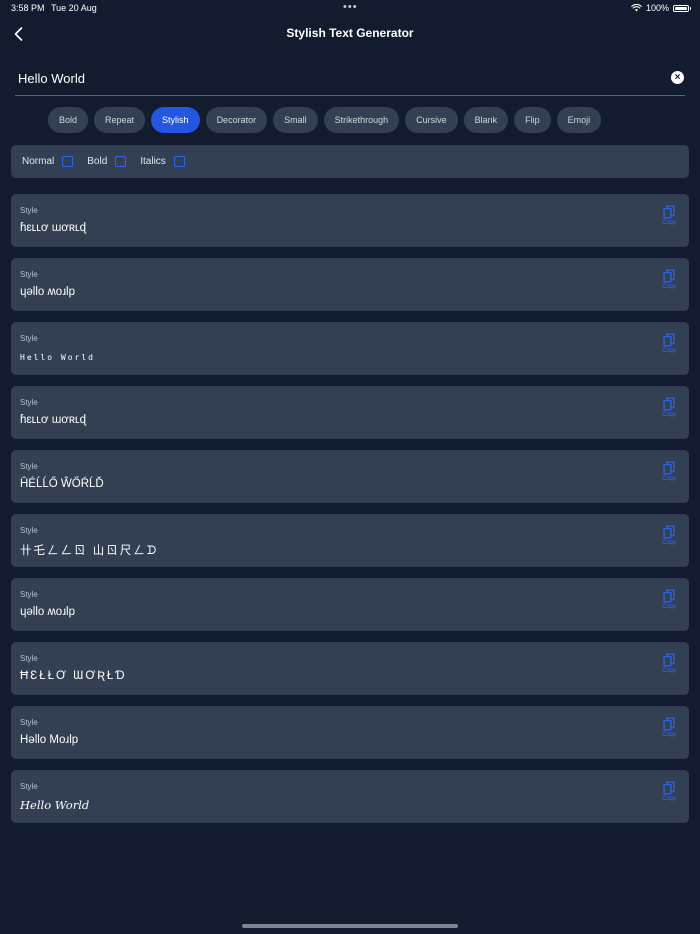 Image resolution: width=700 pixels, height=934 pixels. What do you see at coordinates (350, 668) in the screenshot?
I see `style-card: Style ĦƐŁŁƠ ƜƠƦŁƊ Copy` at bounding box center [350, 668].